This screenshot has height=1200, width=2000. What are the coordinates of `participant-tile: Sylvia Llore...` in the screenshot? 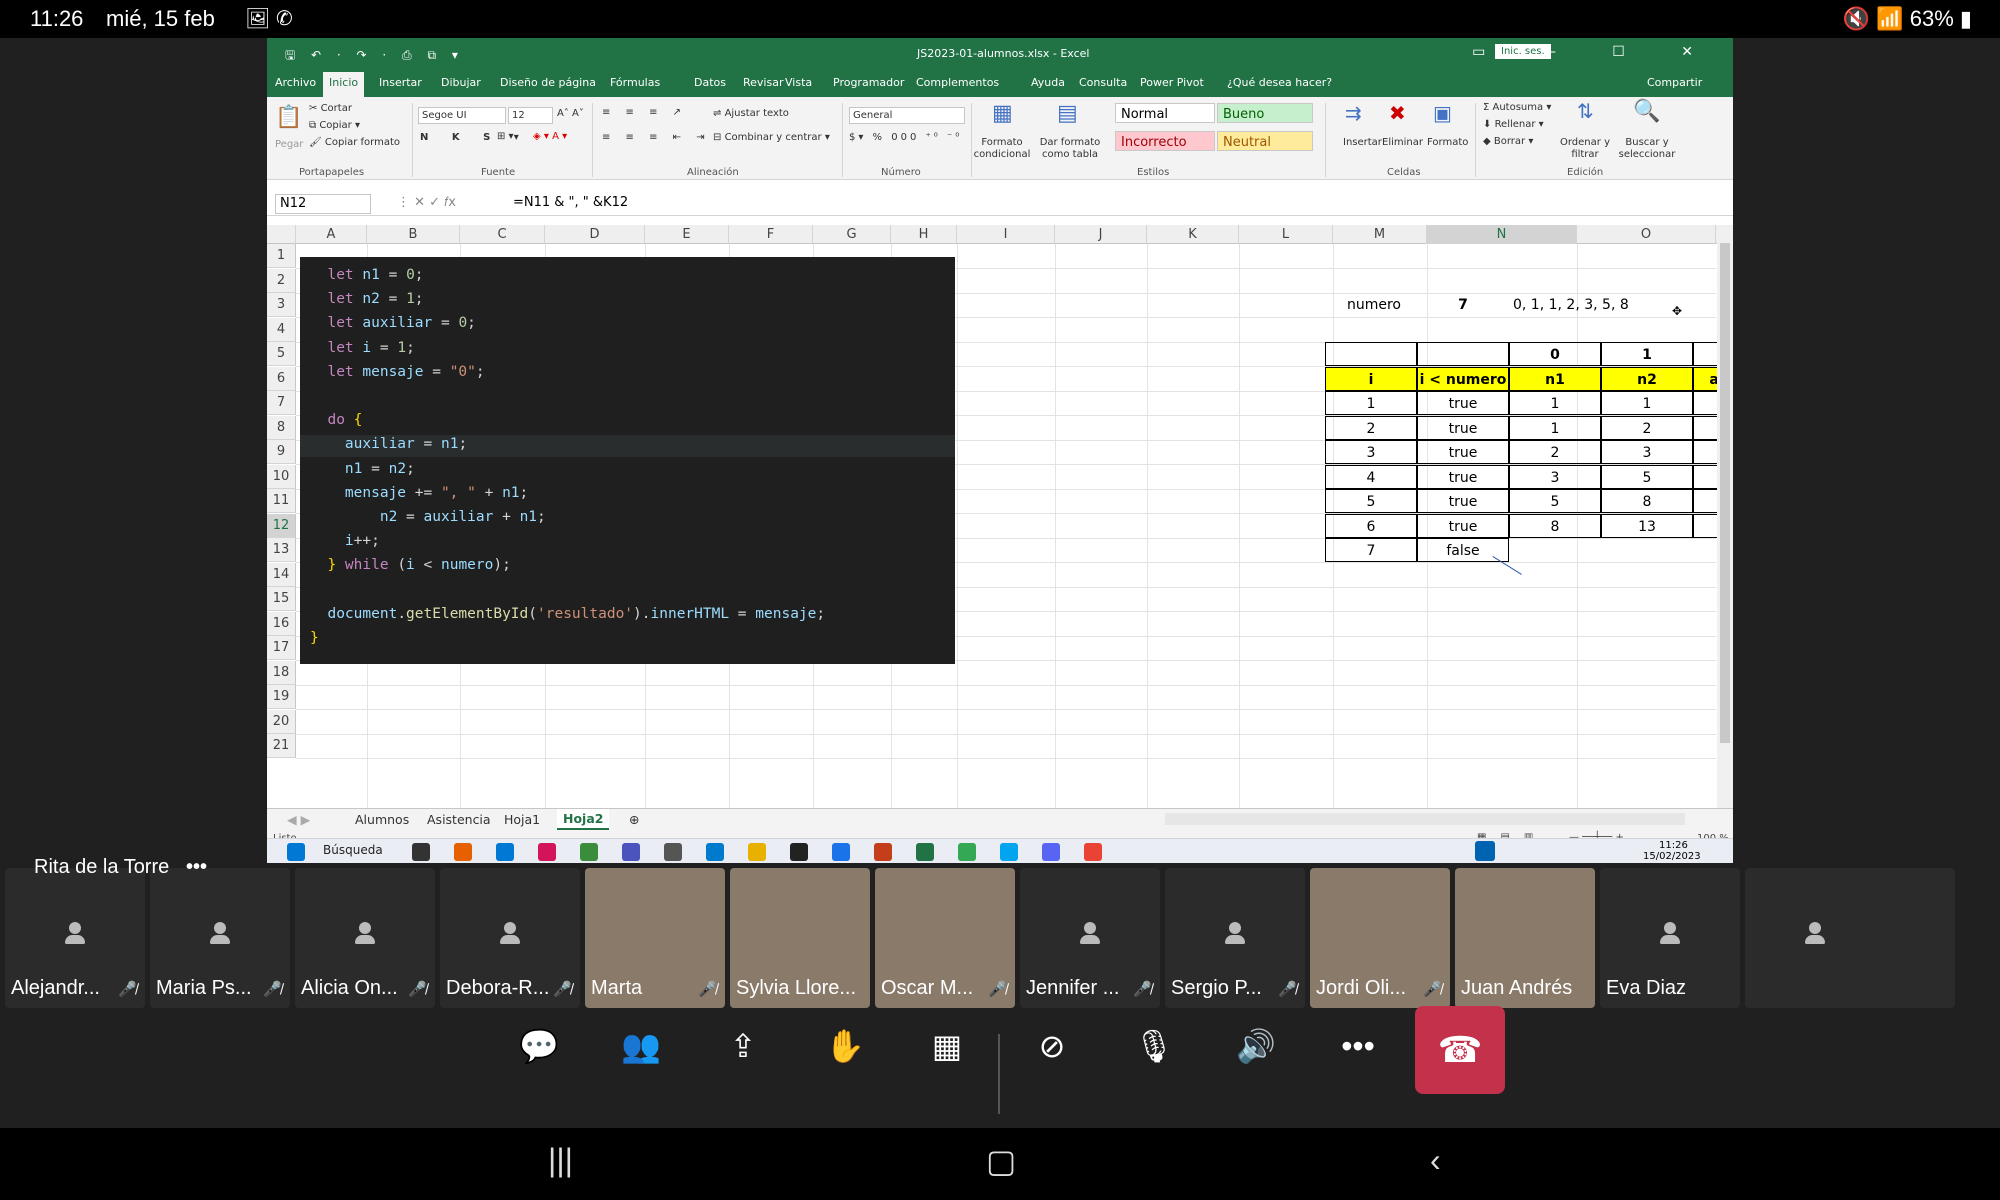 It's located at (800, 938).